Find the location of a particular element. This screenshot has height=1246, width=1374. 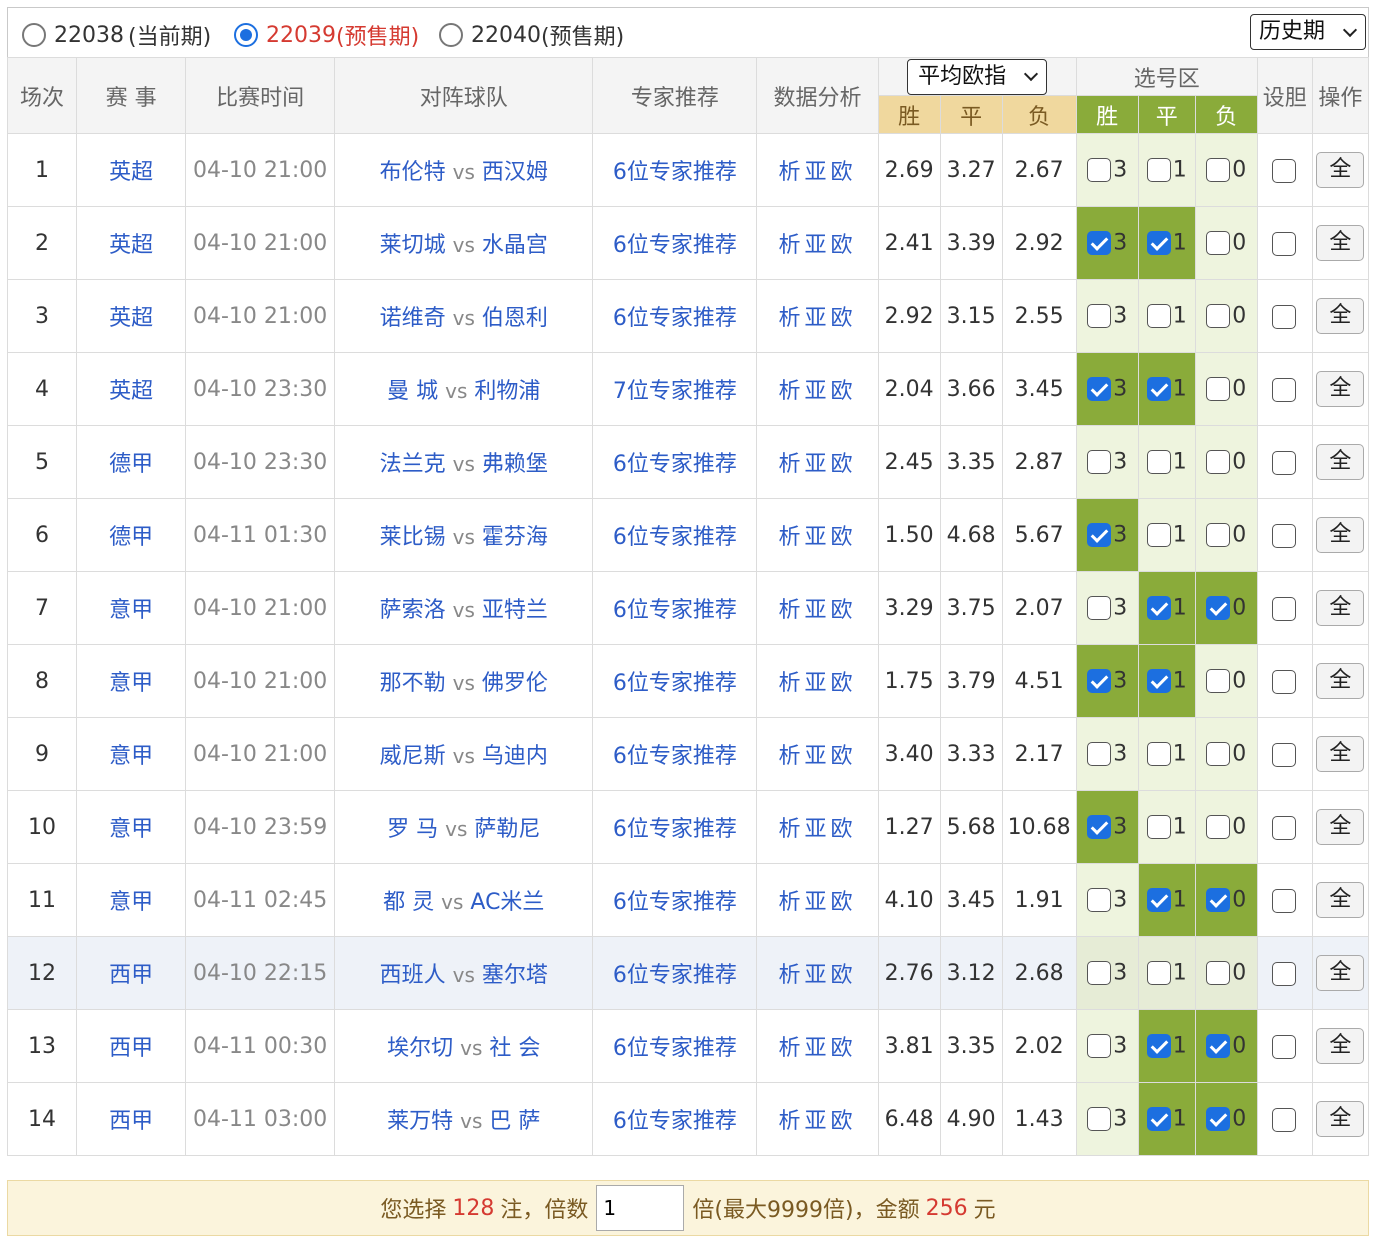

away-team: AC米兰 is located at coordinates (507, 902).